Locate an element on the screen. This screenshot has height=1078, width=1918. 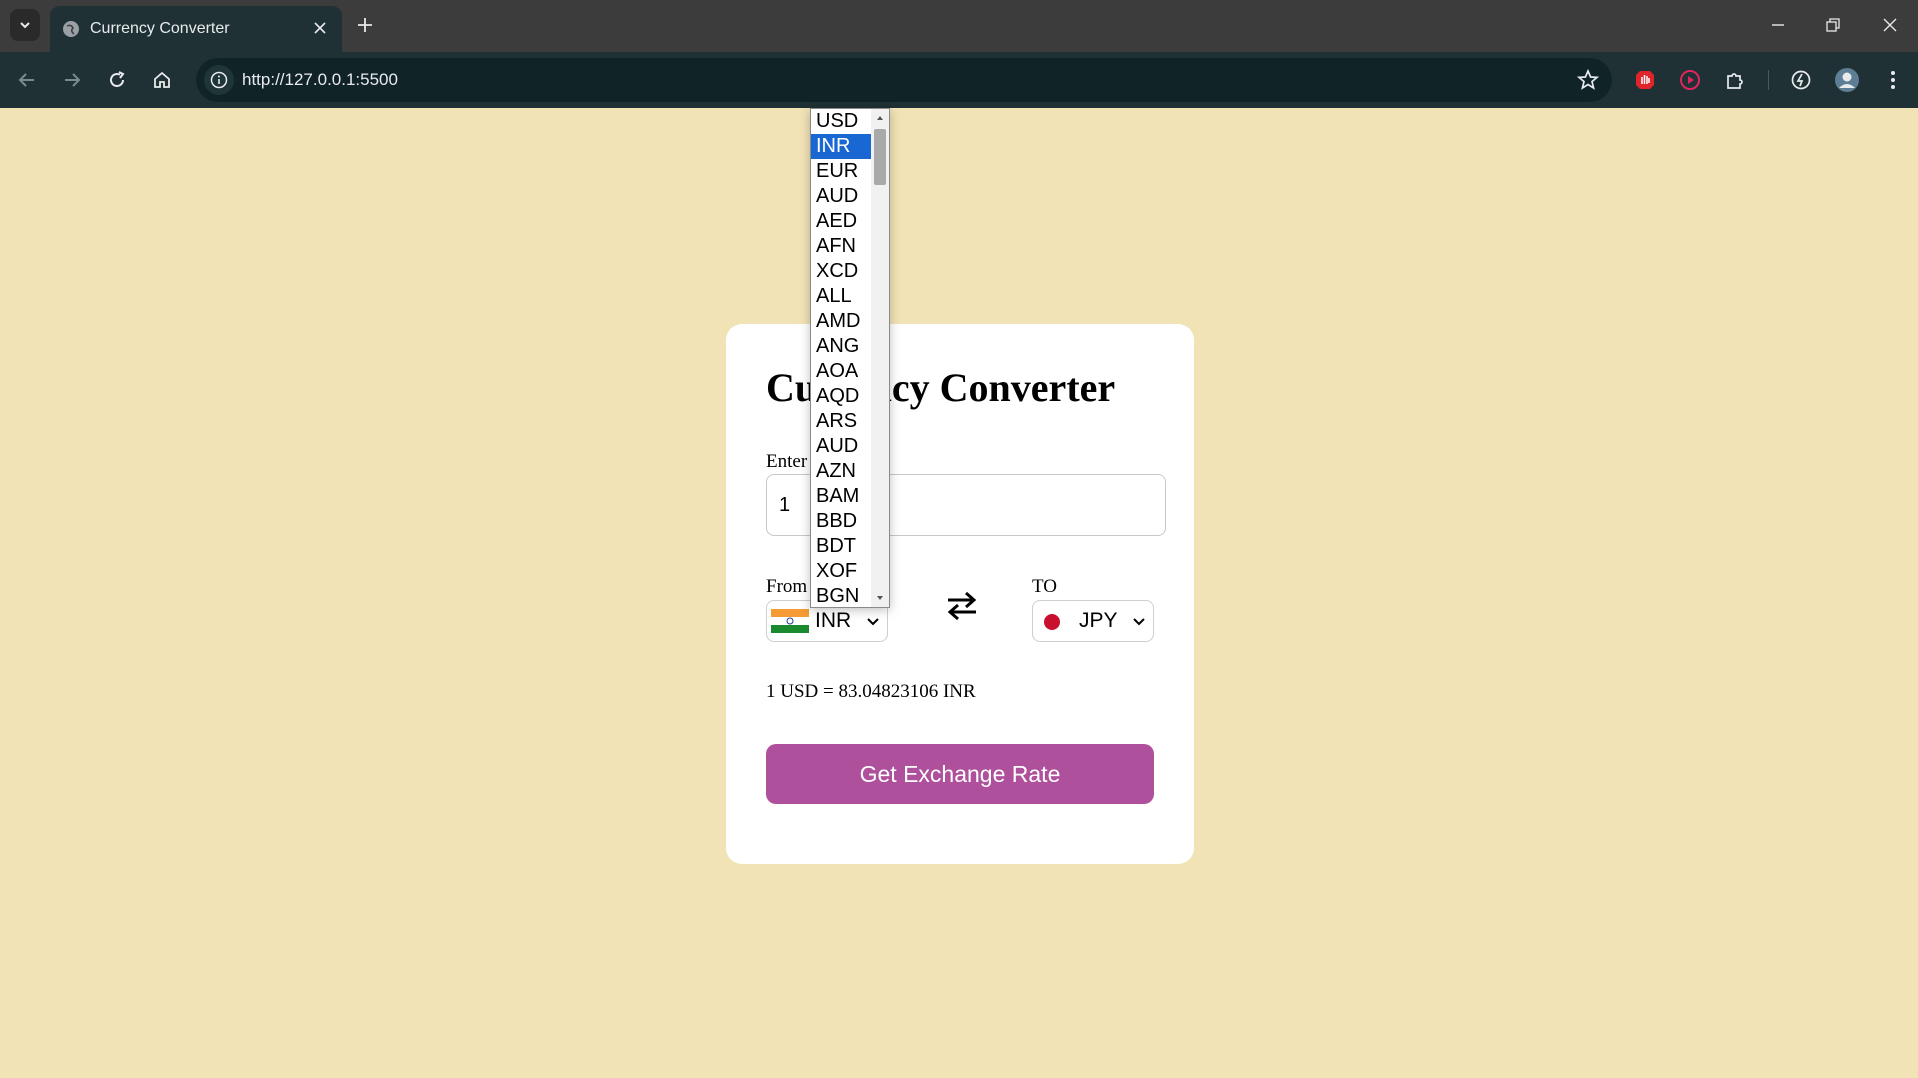
dropdown-option: USD is located at coordinates (841, 121).